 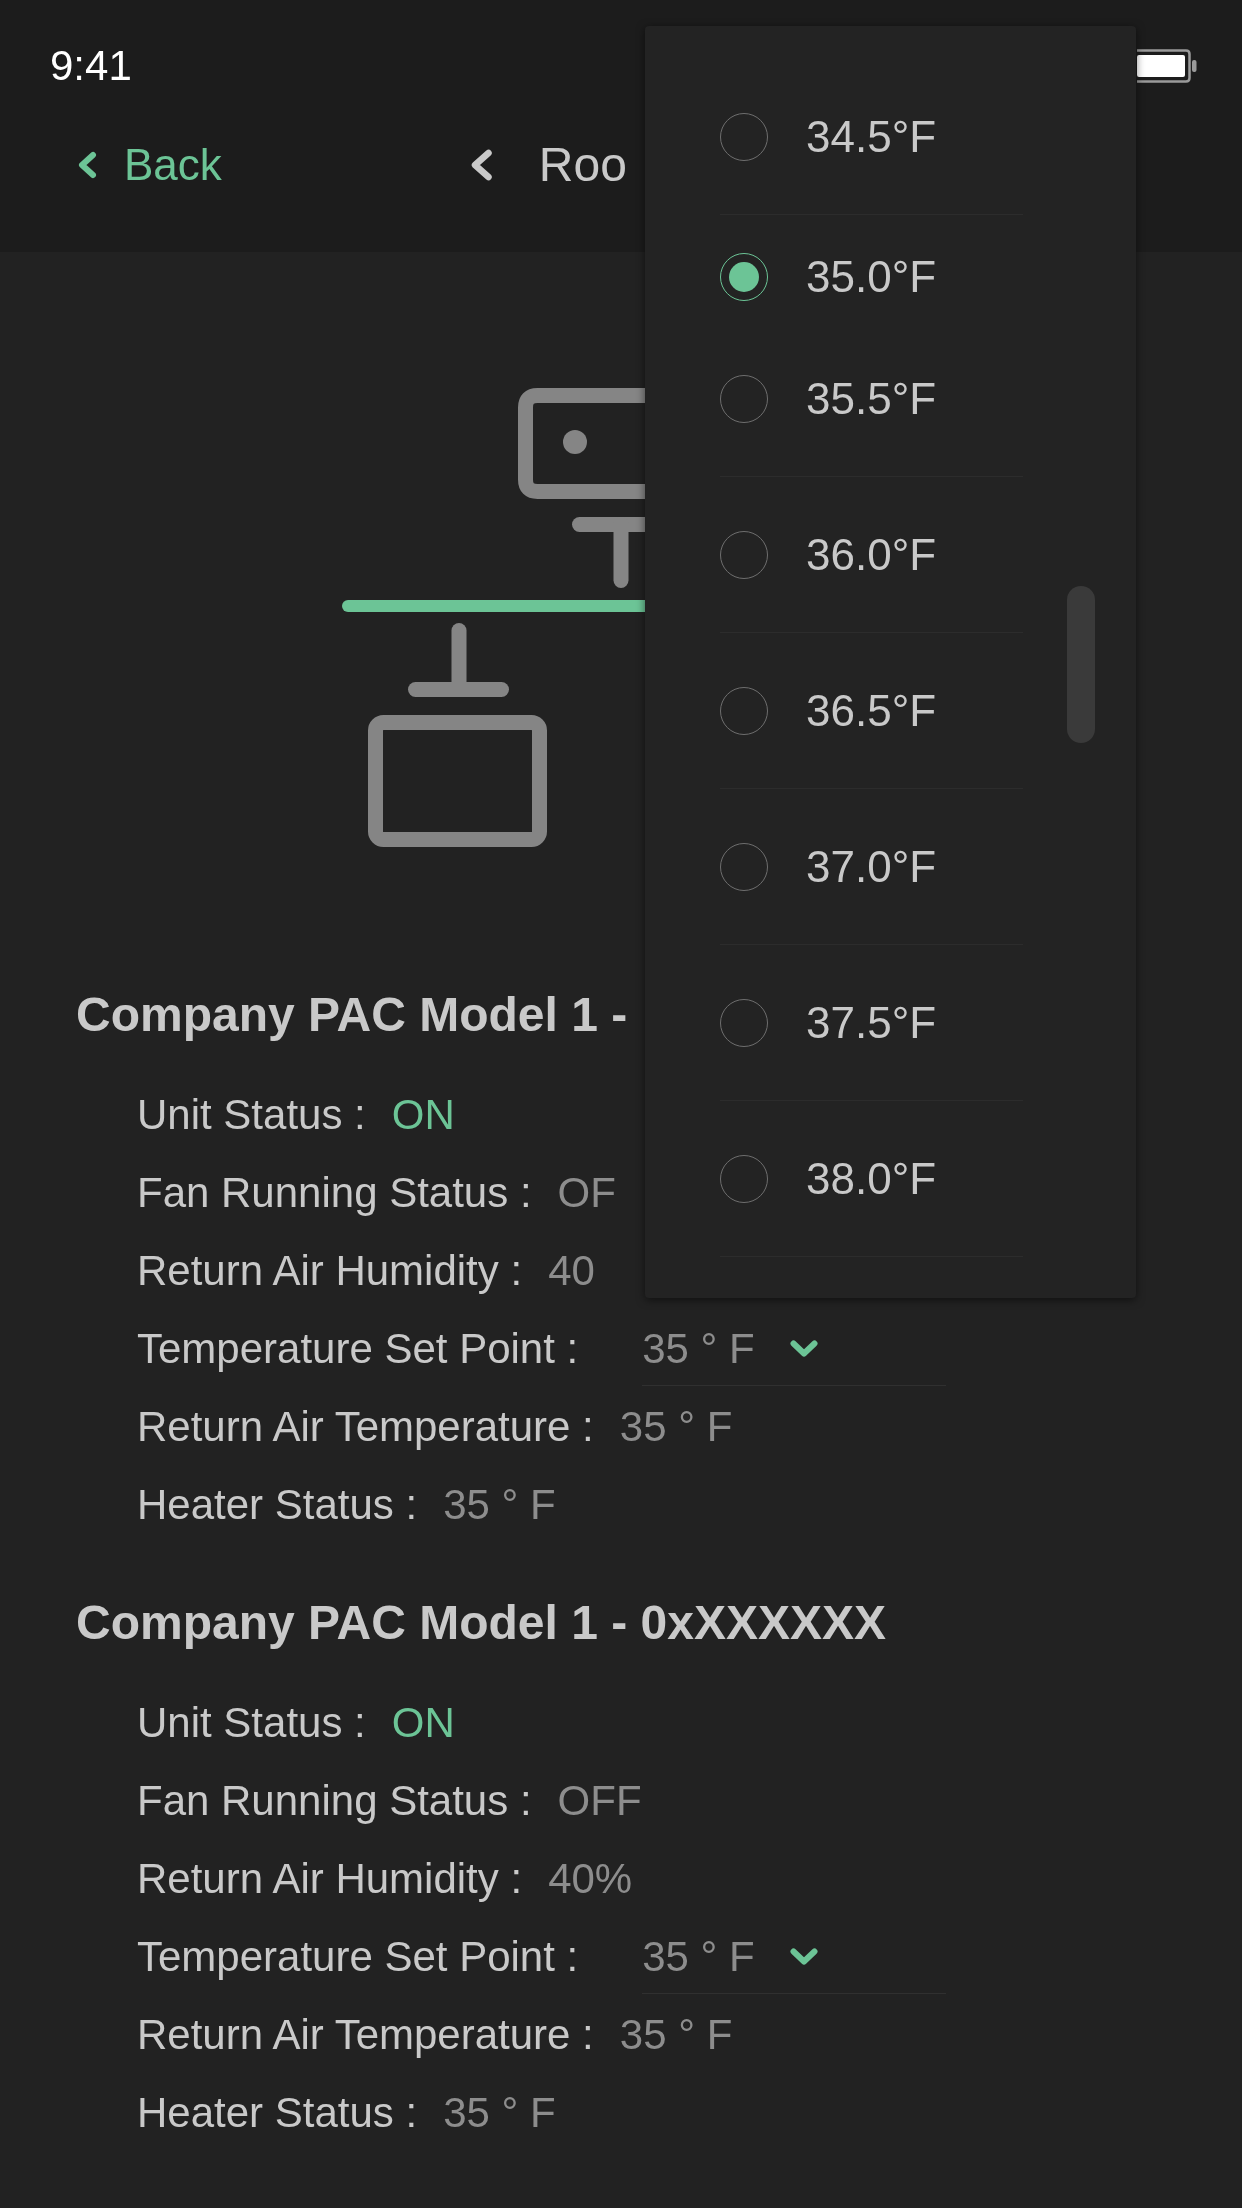 What do you see at coordinates (149, 165) in the screenshot?
I see `back-button: Back` at bounding box center [149, 165].